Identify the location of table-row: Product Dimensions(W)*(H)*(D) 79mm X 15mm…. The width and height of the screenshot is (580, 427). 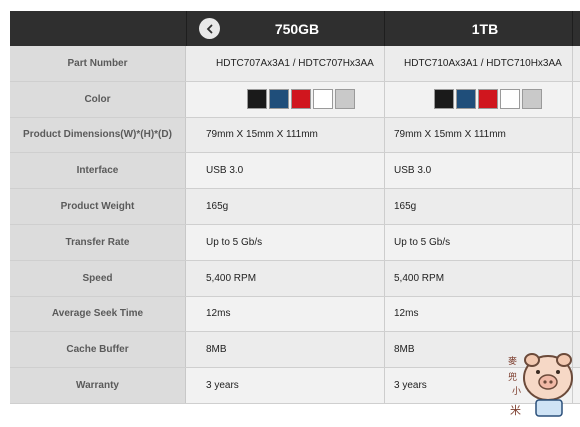
(295, 135).